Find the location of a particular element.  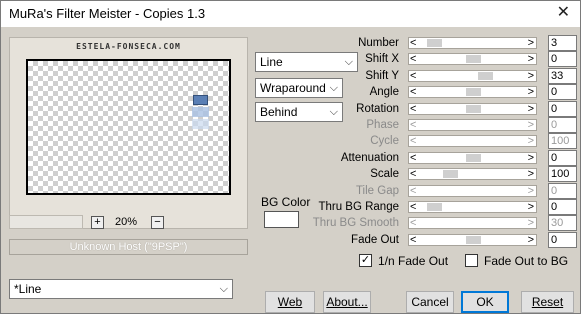

param-row: Fade Out < >0 is located at coordinates (440, 240).